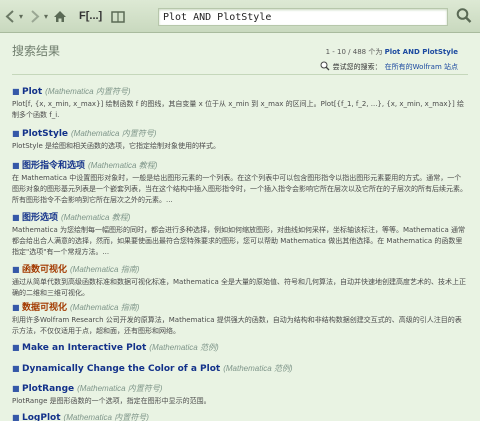  What do you see at coordinates (32, 92) in the screenshot?
I see `result-title: Plot` at bounding box center [32, 92].